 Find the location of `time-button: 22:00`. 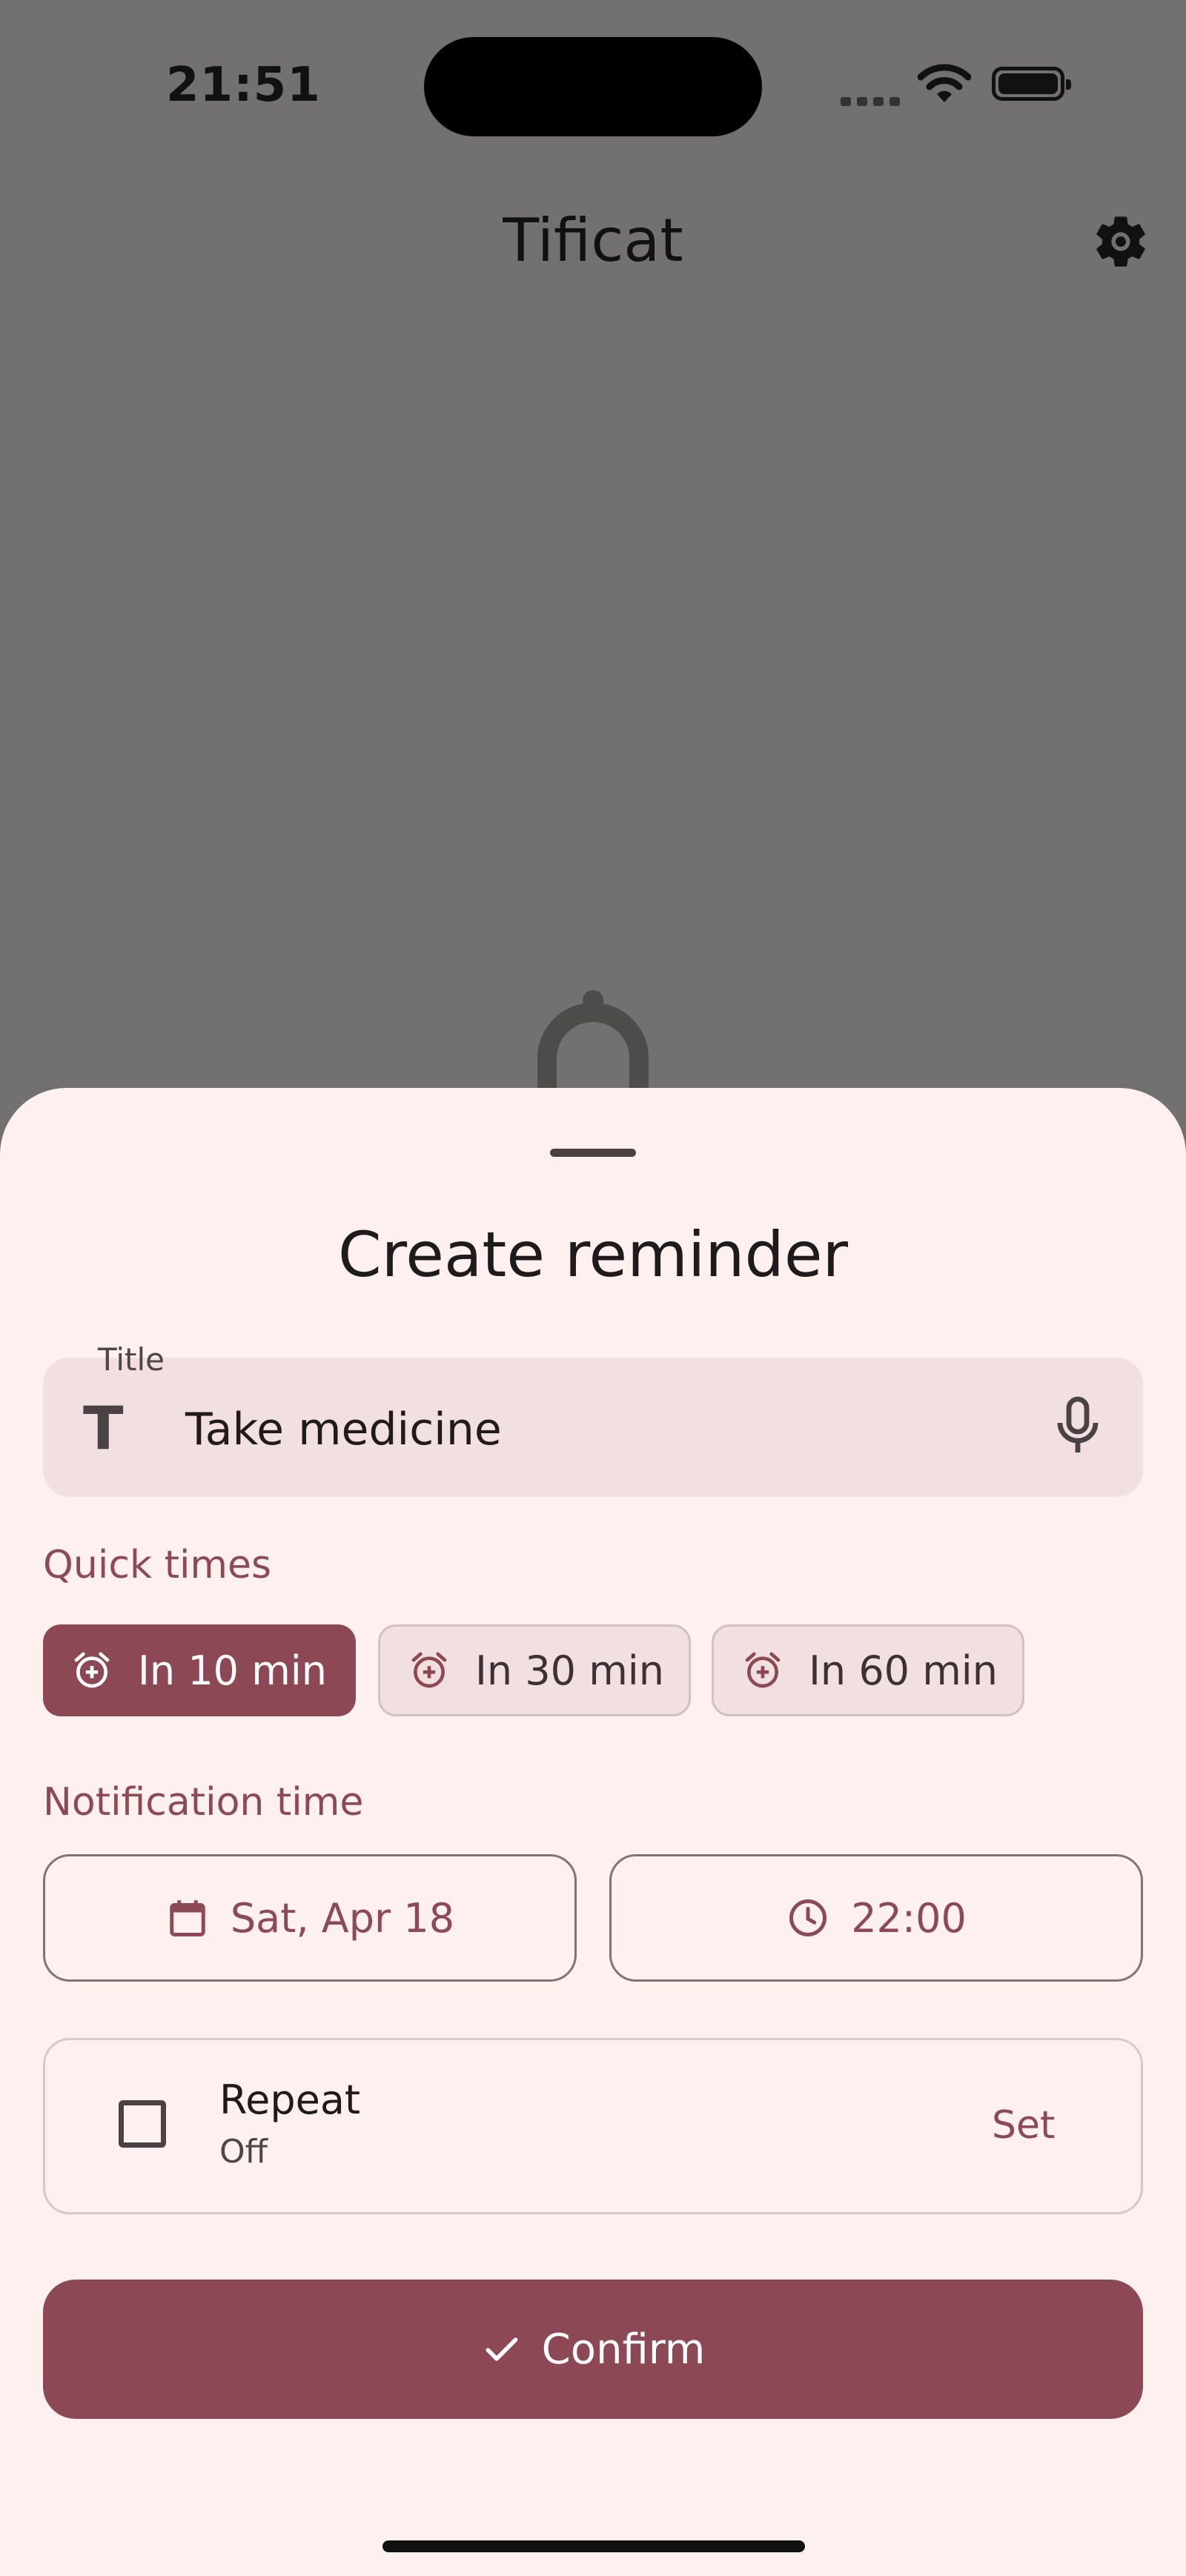

time-button: 22:00 is located at coordinates (876, 1918).